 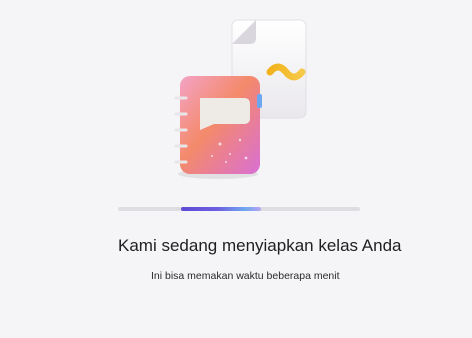 What do you see at coordinates (245, 276) in the screenshot?
I see `page-subtitle: Ini bisa memakan waktu beberapa menit` at bounding box center [245, 276].